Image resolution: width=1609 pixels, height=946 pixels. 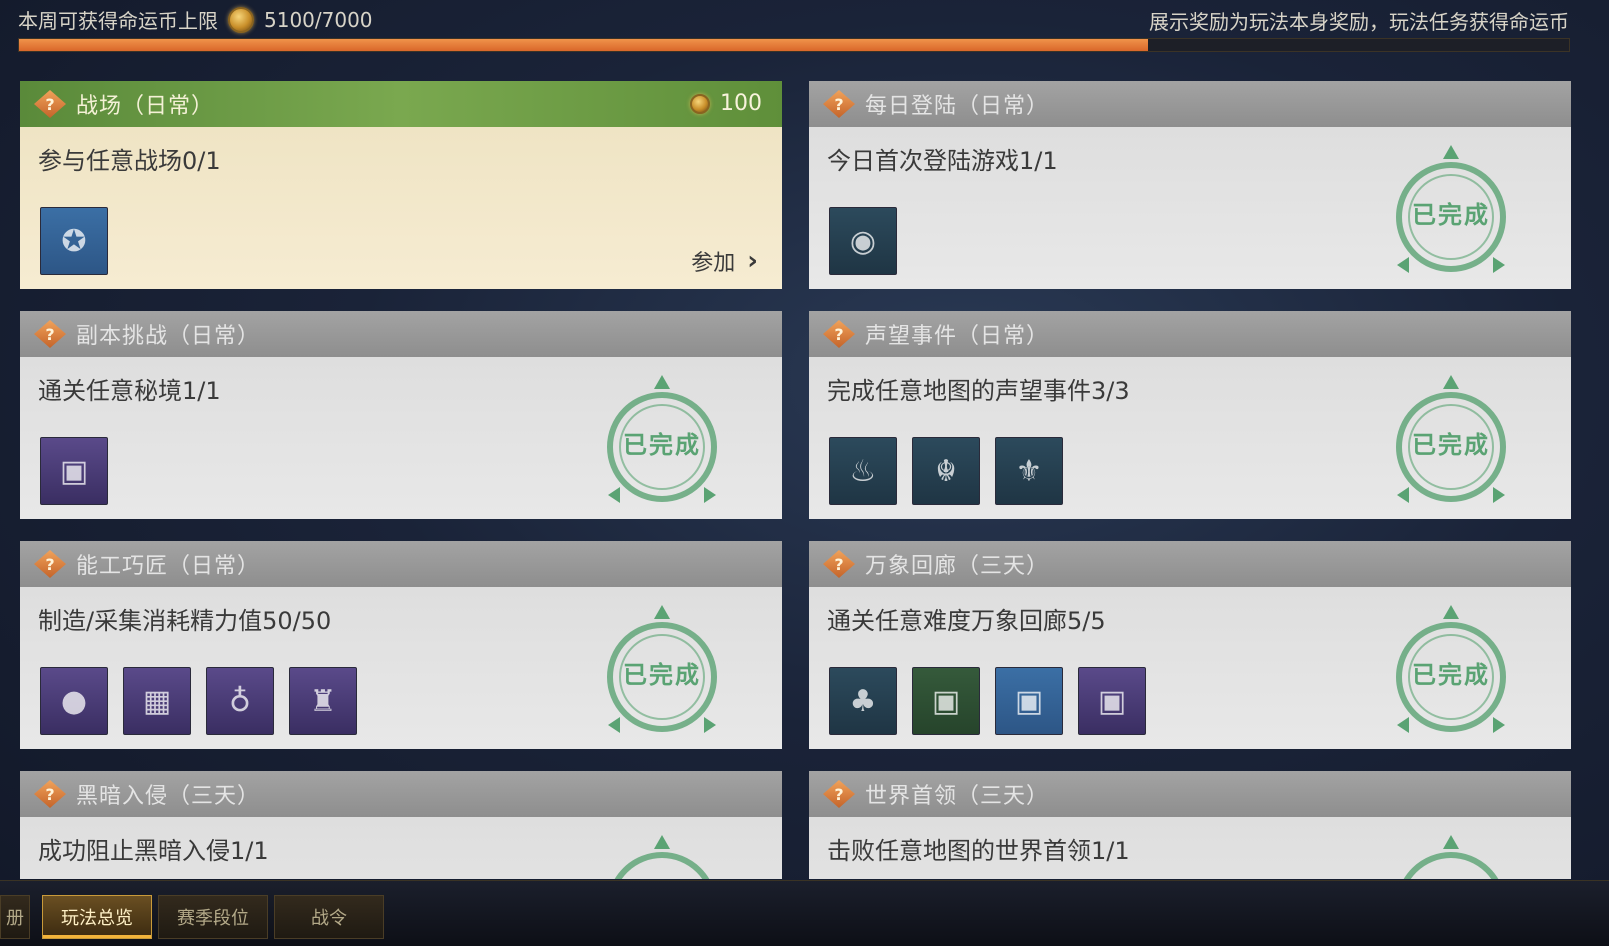 I want to click on card-body: 通关任意秘境1/1 ▣ 已完成, so click(x=401, y=438).